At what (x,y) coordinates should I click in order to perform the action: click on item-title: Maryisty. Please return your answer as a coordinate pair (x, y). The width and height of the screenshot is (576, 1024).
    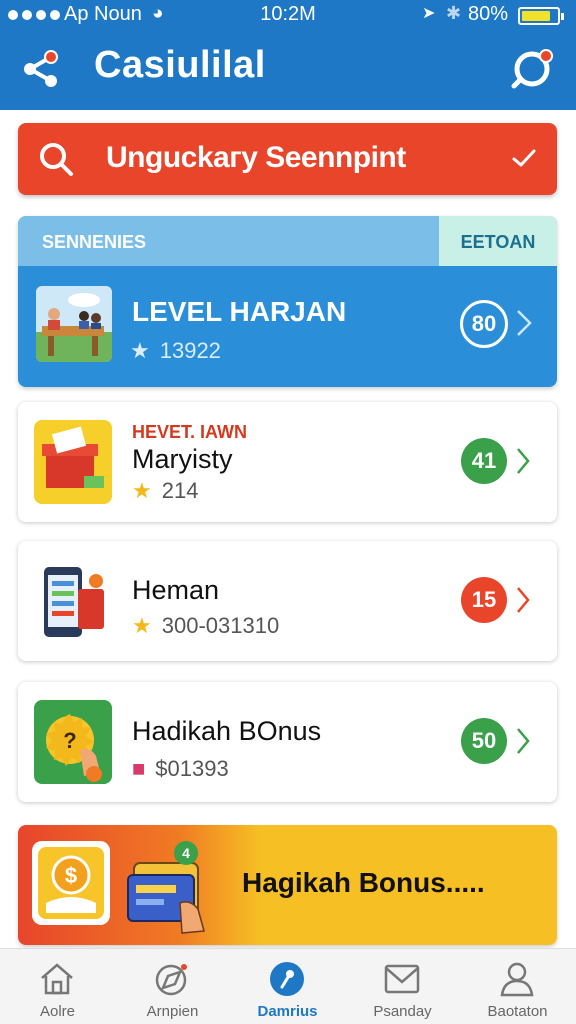
    Looking at the image, I should click on (182, 459).